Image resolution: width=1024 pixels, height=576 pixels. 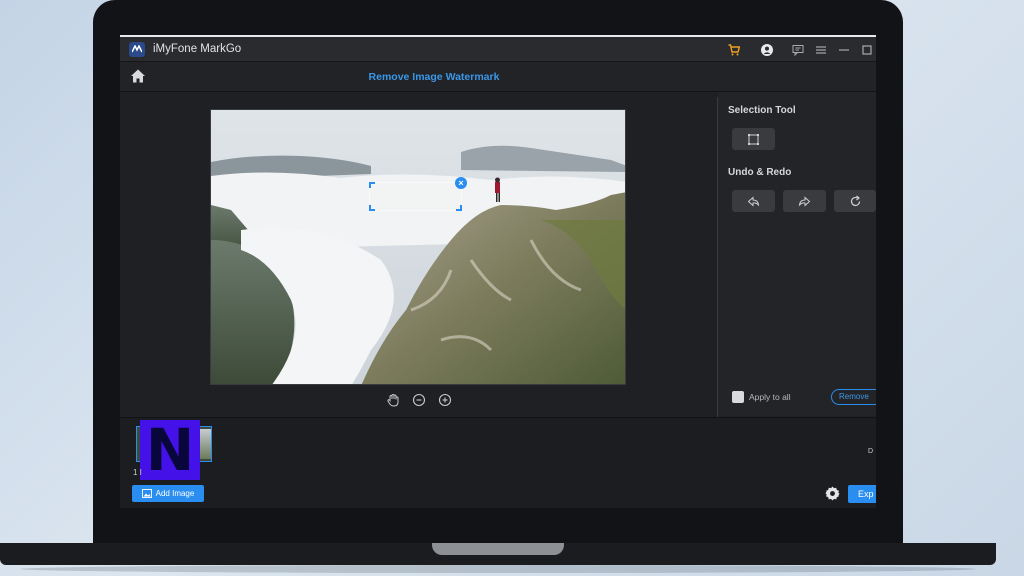 I want to click on apply-to-all-label: Apply to all, so click(x=770, y=397).